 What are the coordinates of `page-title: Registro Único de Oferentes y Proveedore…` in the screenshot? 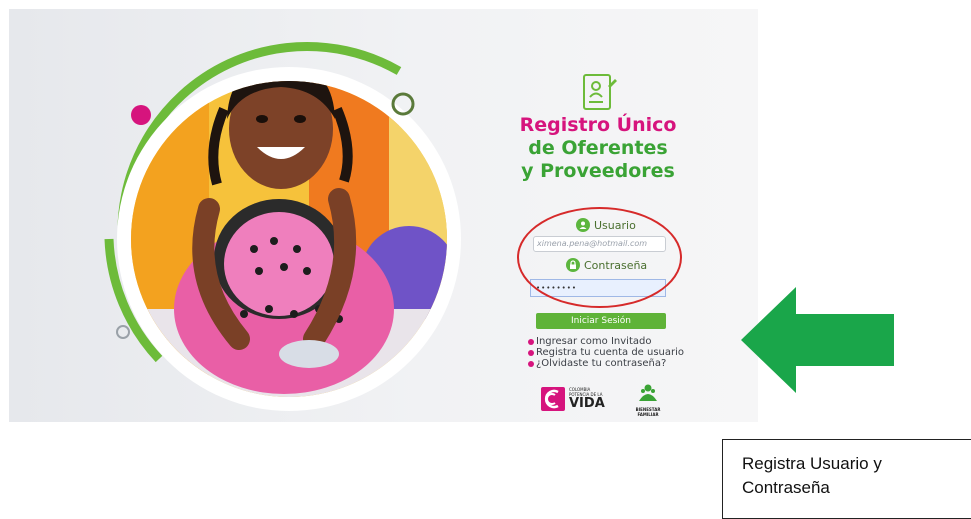 It's located at (598, 148).